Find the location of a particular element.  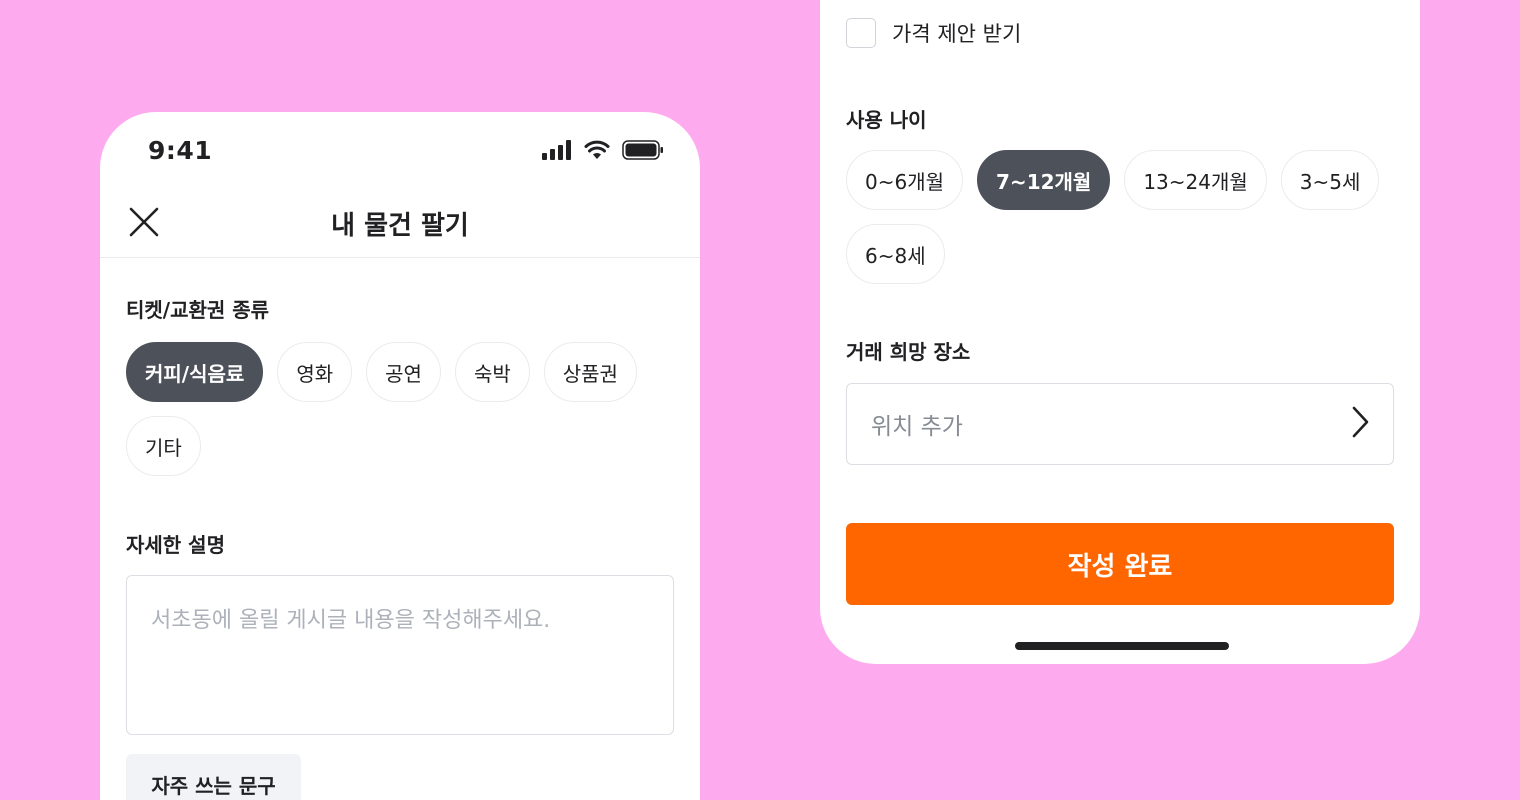

chip-gift-card: 상품권 is located at coordinates (590, 372).